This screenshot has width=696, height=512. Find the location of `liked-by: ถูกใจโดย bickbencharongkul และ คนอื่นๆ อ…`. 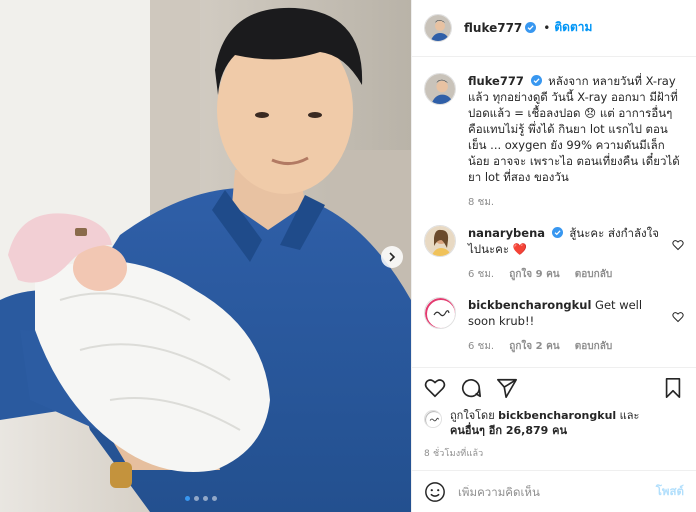

liked-by: ถูกใจโดย bickbencharongkul และ คนอื่นๆ อ… is located at coordinates (554, 423).